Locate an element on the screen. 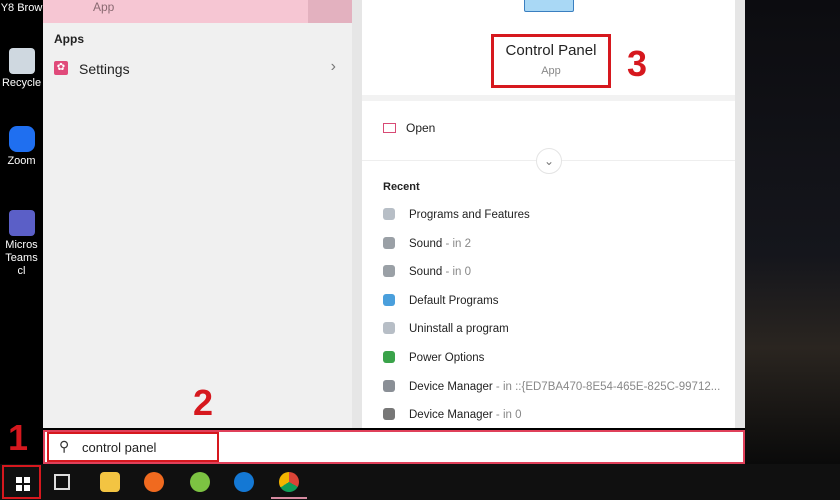 This screenshot has width=840, height=500. taskbar is located at coordinates (420, 482).